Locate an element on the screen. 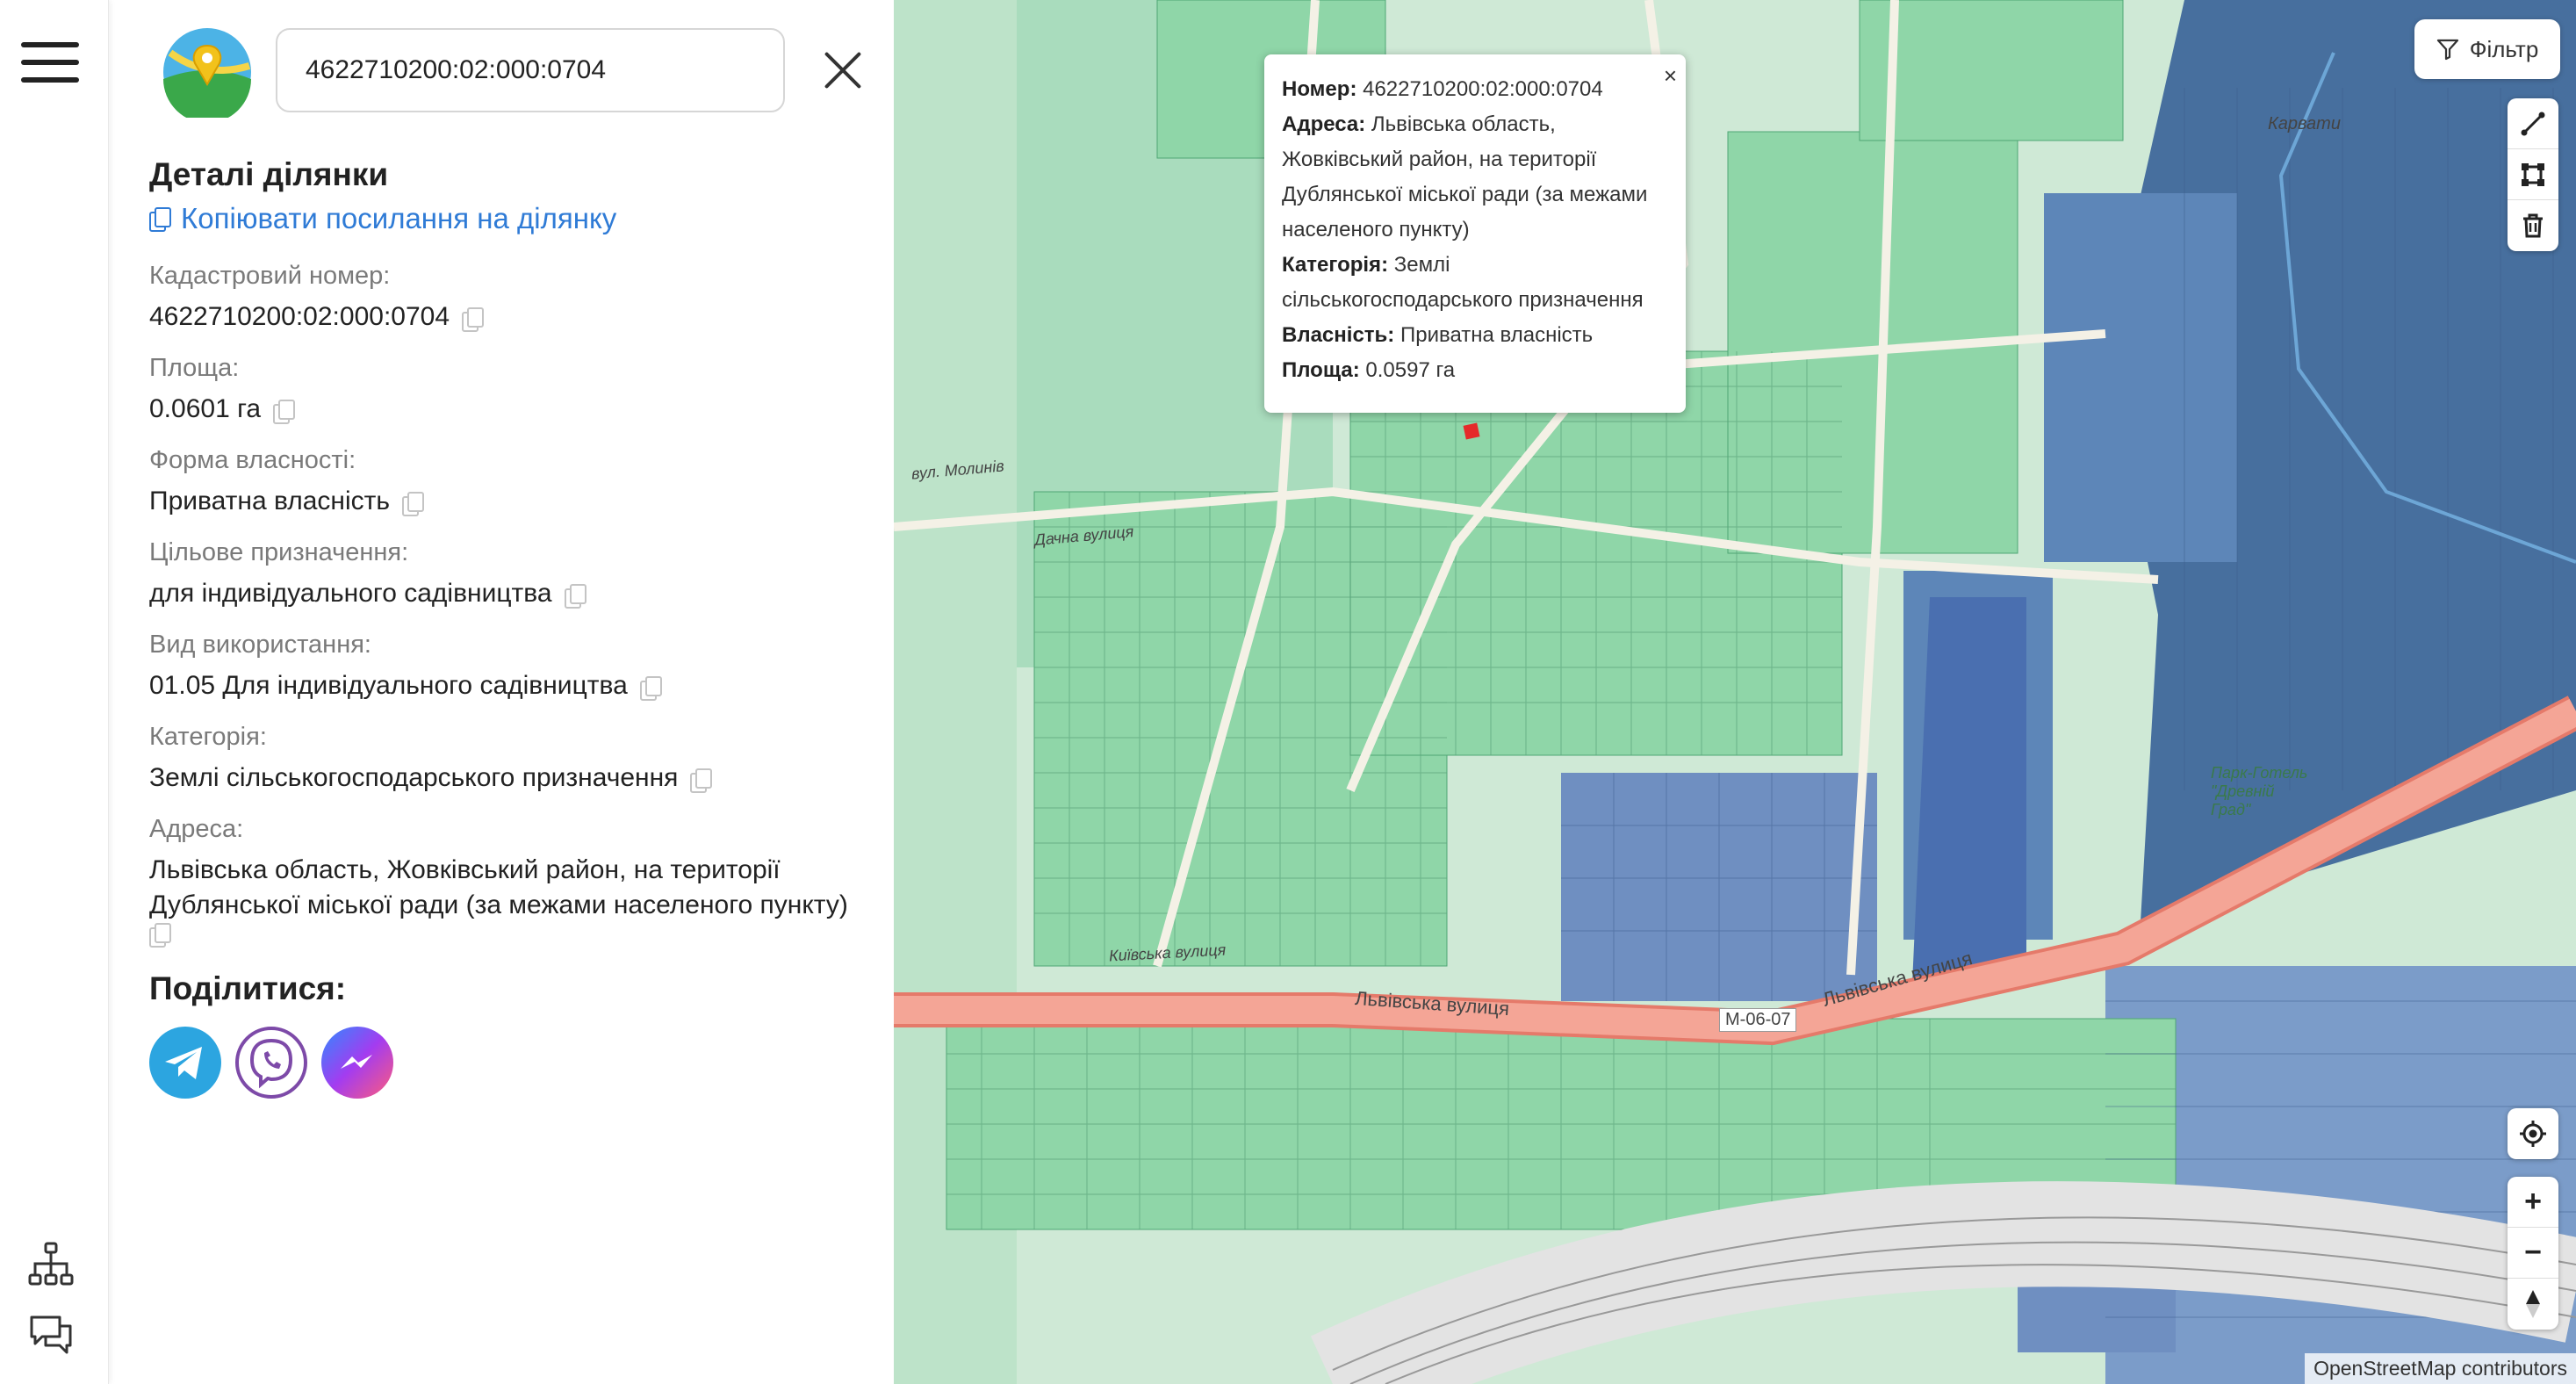 The image size is (2576, 1384). left-rail is located at coordinates (54, 692).